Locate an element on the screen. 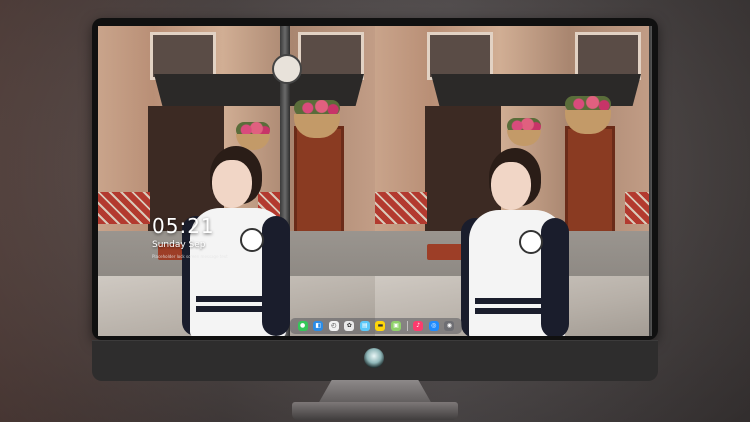  lock-screen-clock: 05:21 is located at coordinates (183, 226).